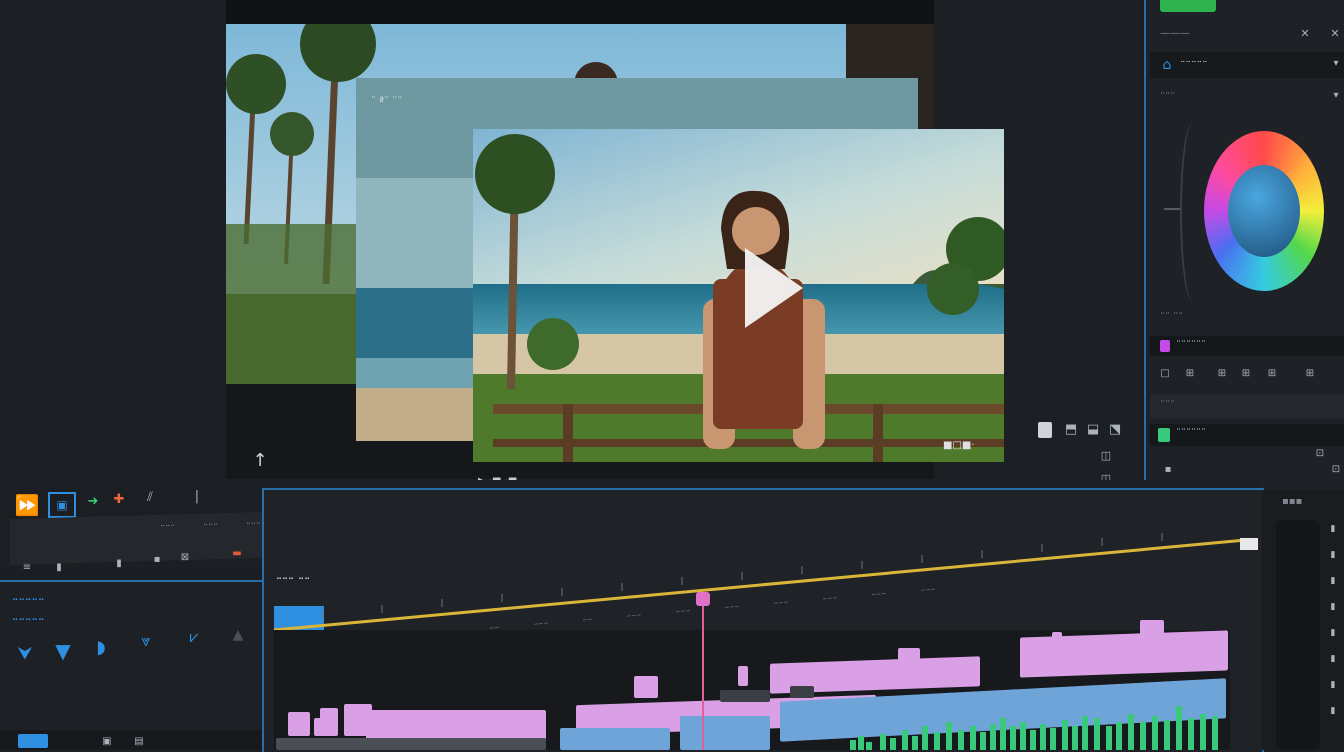  Describe the element at coordinates (1172, 209) in the screenshot. I see `wheel-slider-tick` at that location.